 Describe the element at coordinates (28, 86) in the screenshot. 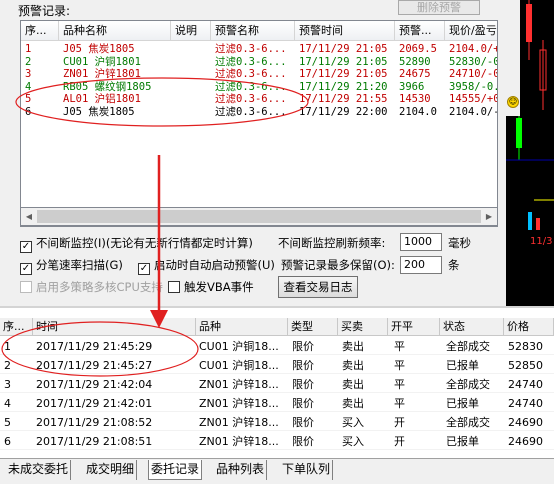

I see `warning-cell-idx: 4` at that location.